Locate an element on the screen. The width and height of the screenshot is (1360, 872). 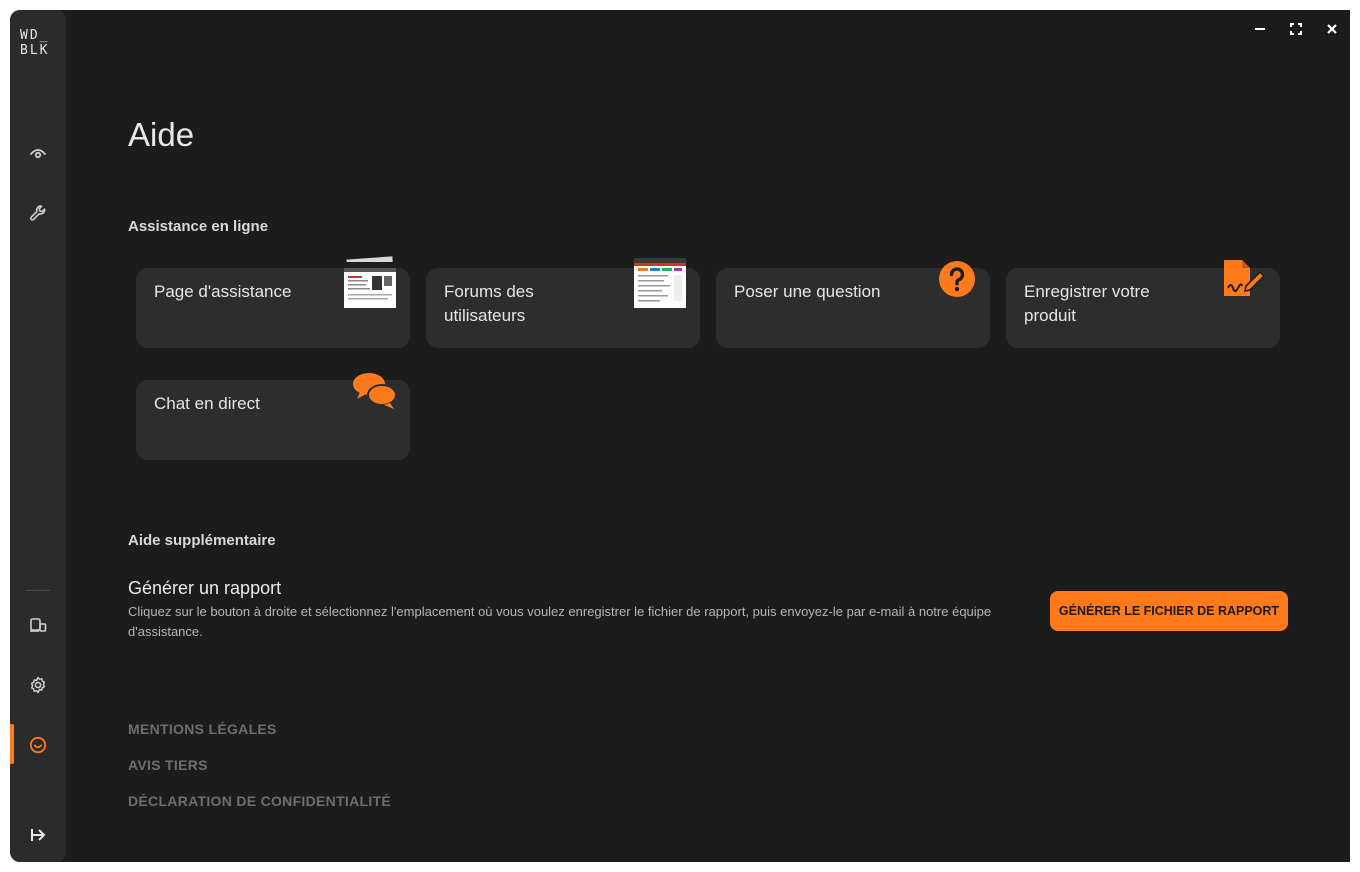
wd-black-logo: WD_ BLK is located at coordinates (40, 43).